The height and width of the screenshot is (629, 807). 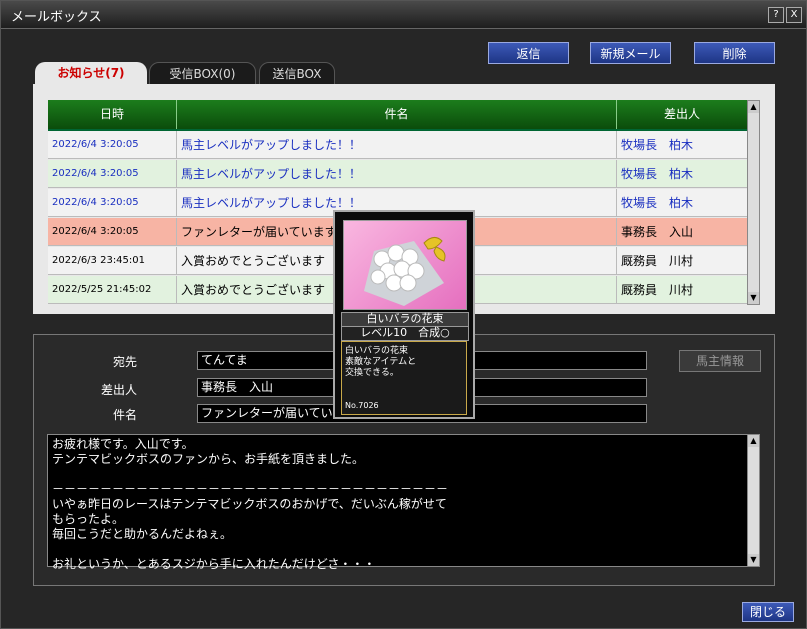 I want to click on window-close-button: X, so click(x=794, y=15).